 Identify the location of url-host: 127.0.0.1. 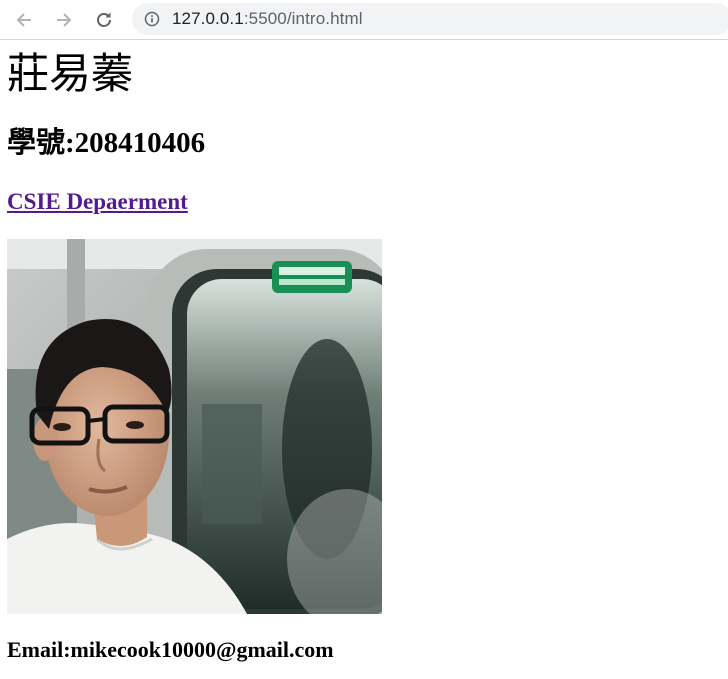
(208, 18).